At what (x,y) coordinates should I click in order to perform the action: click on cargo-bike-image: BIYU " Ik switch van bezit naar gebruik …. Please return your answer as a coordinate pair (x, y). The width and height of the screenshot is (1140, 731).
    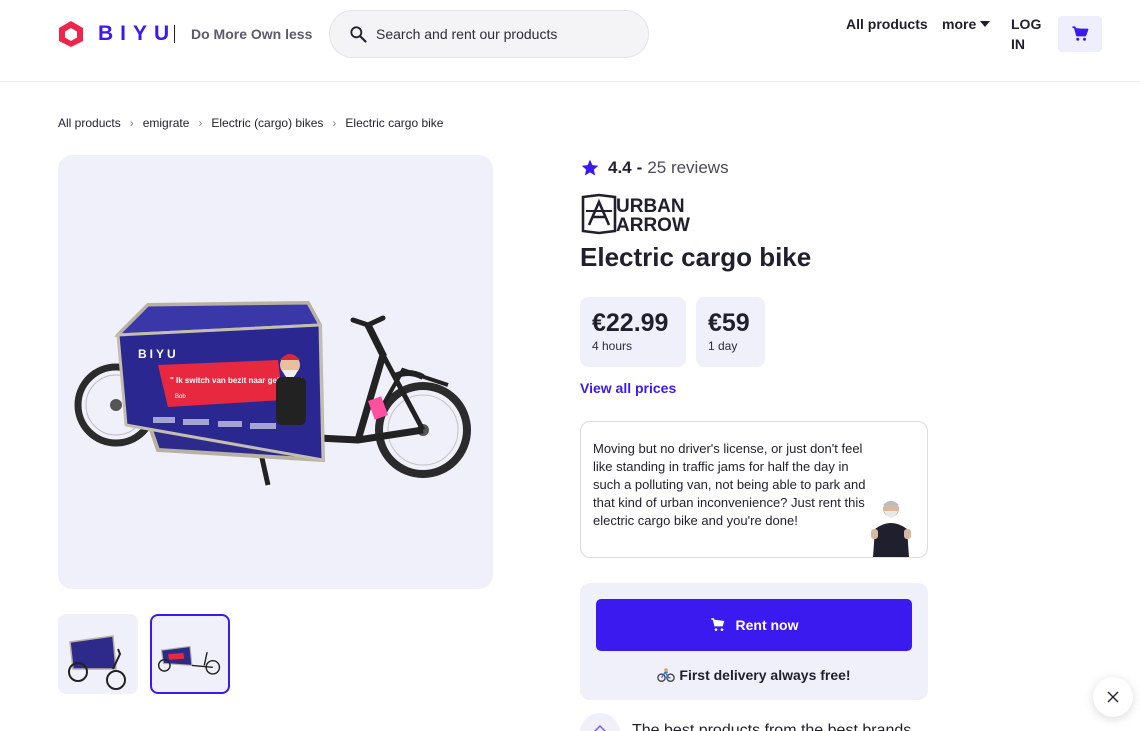
    Looking at the image, I should click on (272, 393).